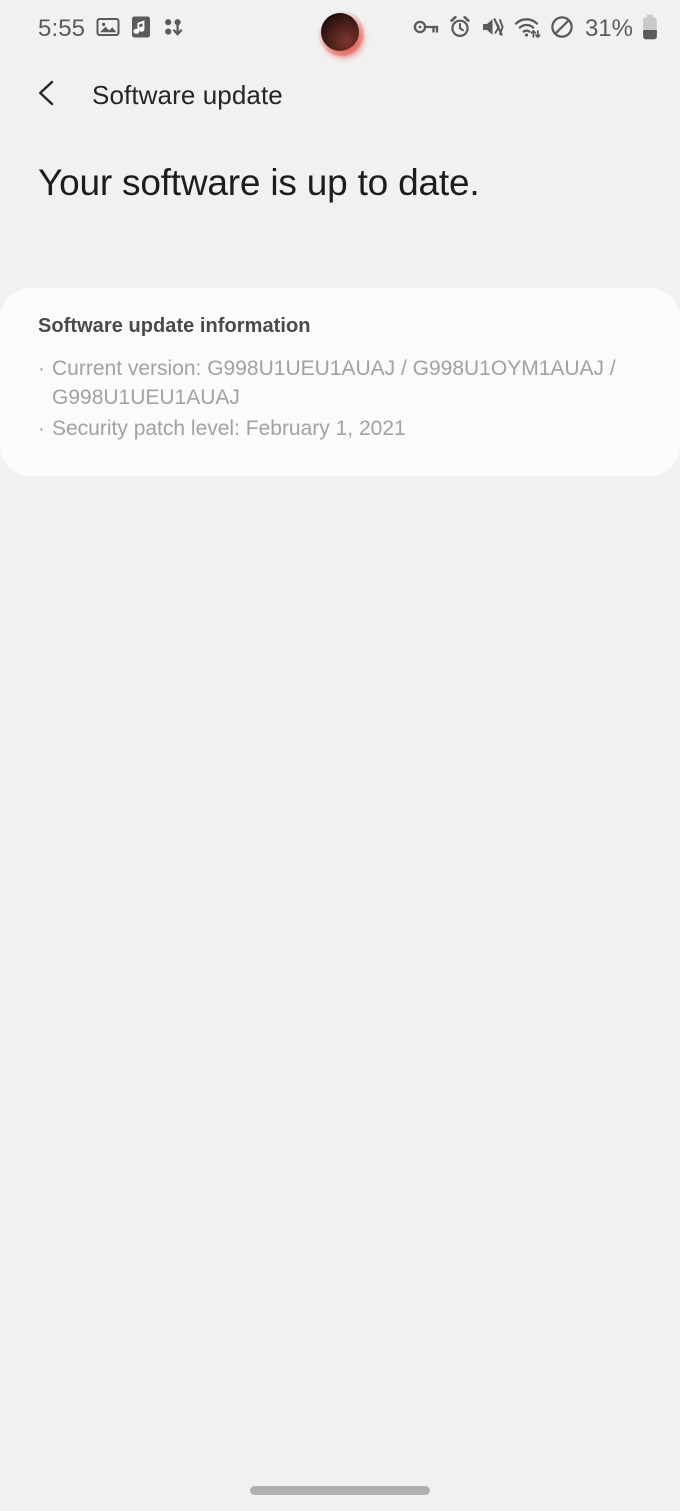 The width and height of the screenshot is (680, 1511). I want to click on security-patch-level-text: Security patch level: February 1, 2021, so click(229, 428).